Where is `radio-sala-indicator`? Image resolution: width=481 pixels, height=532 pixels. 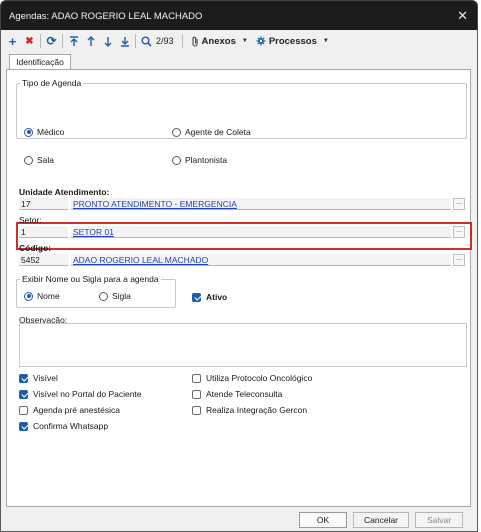 radio-sala-indicator is located at coordinates (28, 160).